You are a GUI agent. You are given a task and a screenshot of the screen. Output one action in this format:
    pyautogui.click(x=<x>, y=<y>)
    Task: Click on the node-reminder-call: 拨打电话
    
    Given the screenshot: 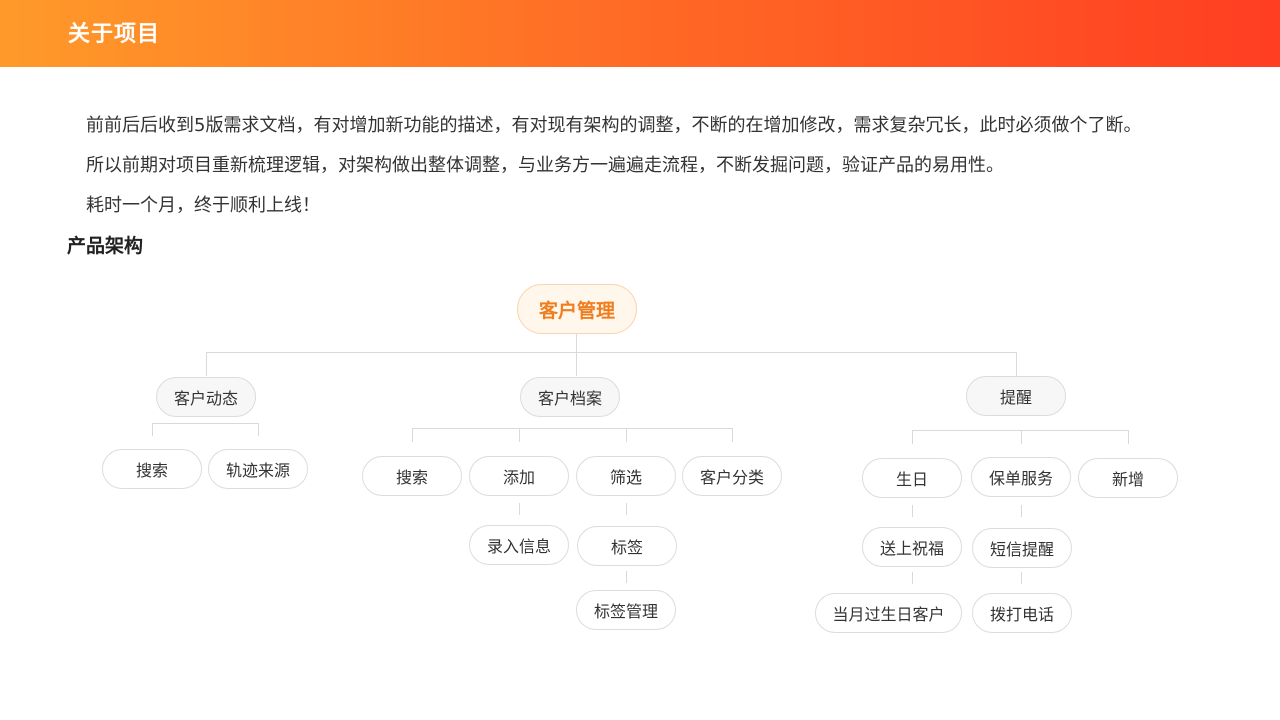 What is the action you would take?
    pyautogui.click(x=1022, y=613)
    